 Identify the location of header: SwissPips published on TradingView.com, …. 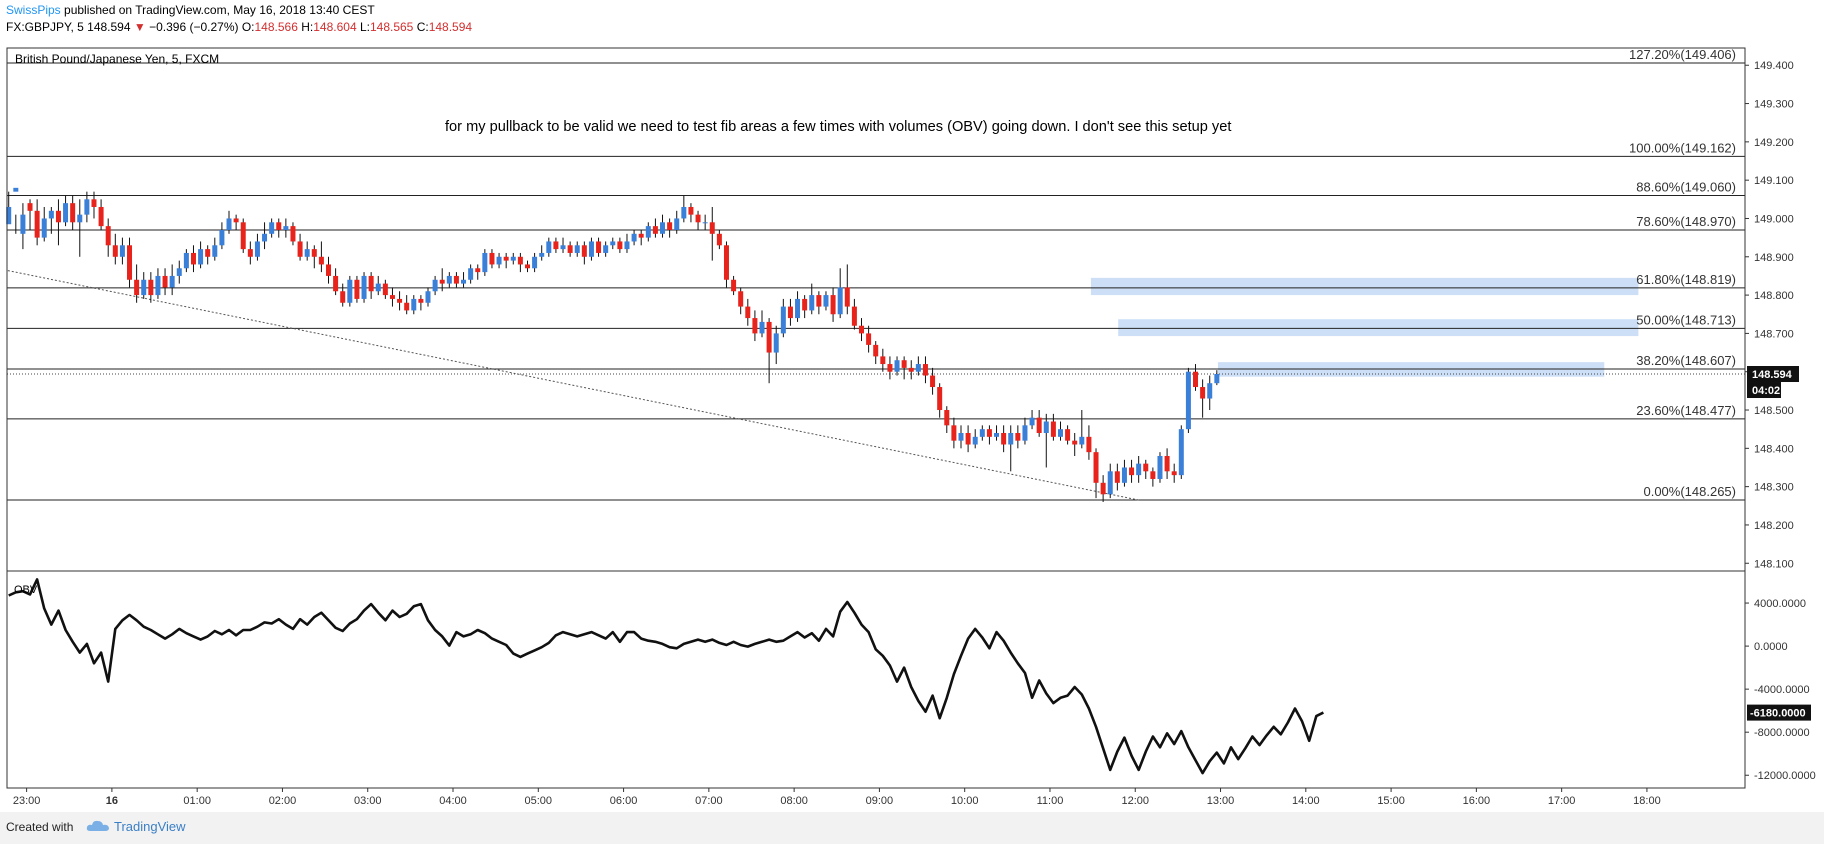
(239, 19).